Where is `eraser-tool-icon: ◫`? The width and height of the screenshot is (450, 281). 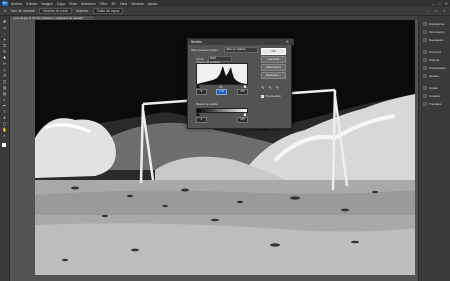 eraser-tool-icon: ◫ is located at coordinates (4, 82).